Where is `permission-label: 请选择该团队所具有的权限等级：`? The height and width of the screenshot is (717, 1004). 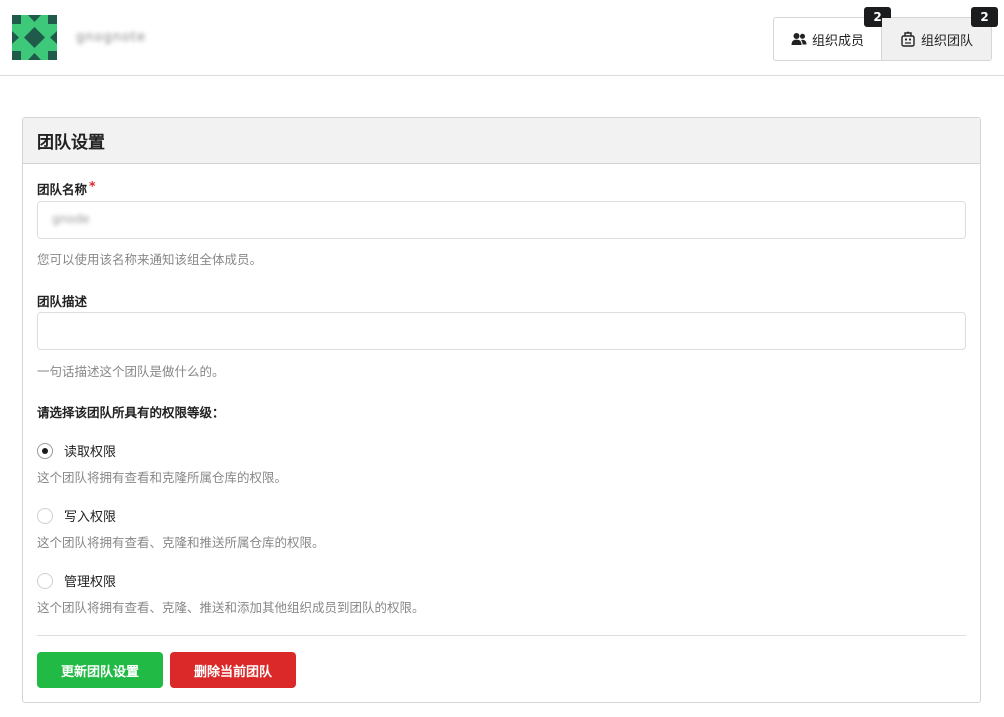 permission-label: 请选择该团队所具有的权限等级： is located at coordinates (131, 412).